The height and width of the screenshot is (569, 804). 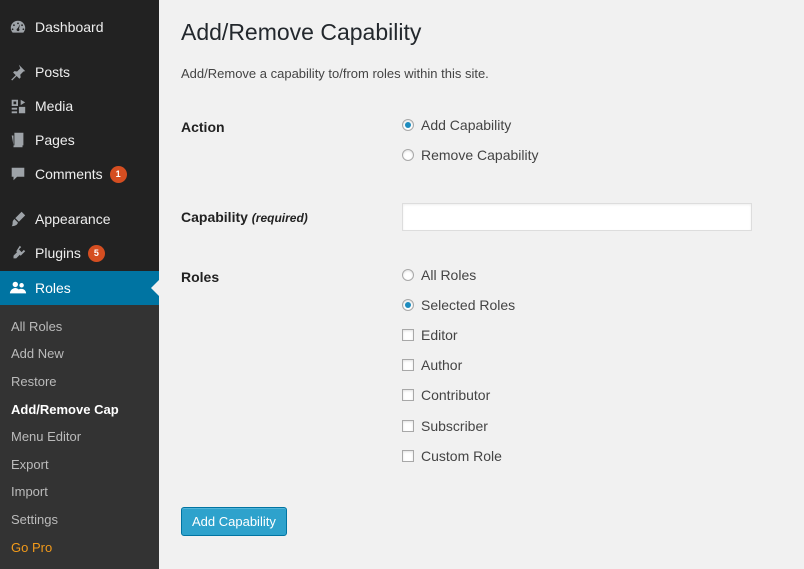 I want to click on role-contributor-option: Contributor, so click(x=446, y=395).